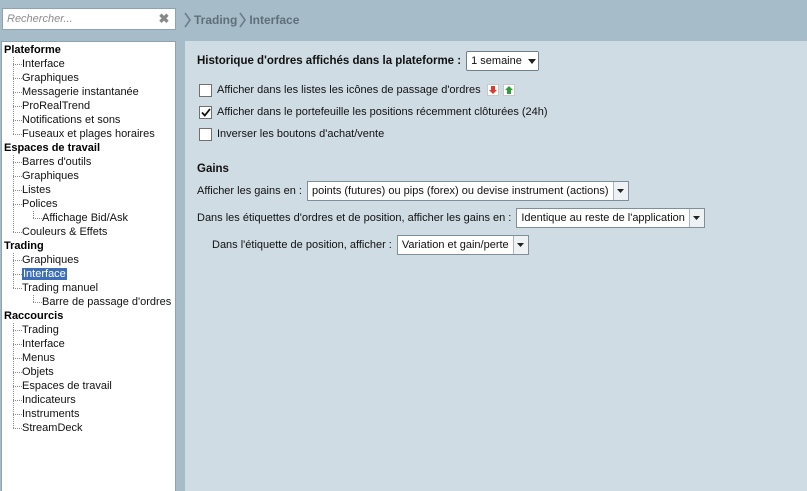 Image resolution: width=807 pixels, height=491 pixels. I want to click on sidebar-item-barres-outils: Barres d'outils, so click(56, 162).